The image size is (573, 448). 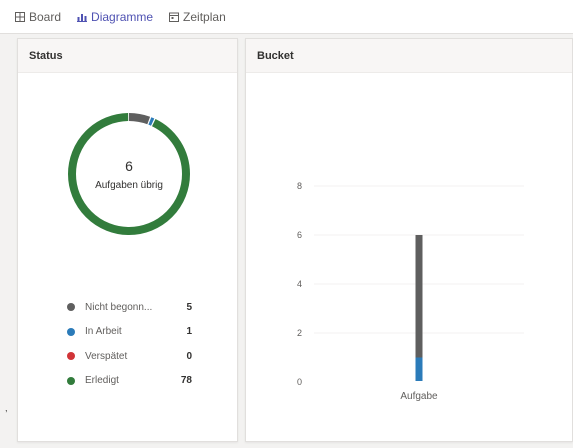 I want to click on legend-label: Verspätet, so click(x=106, y=356).